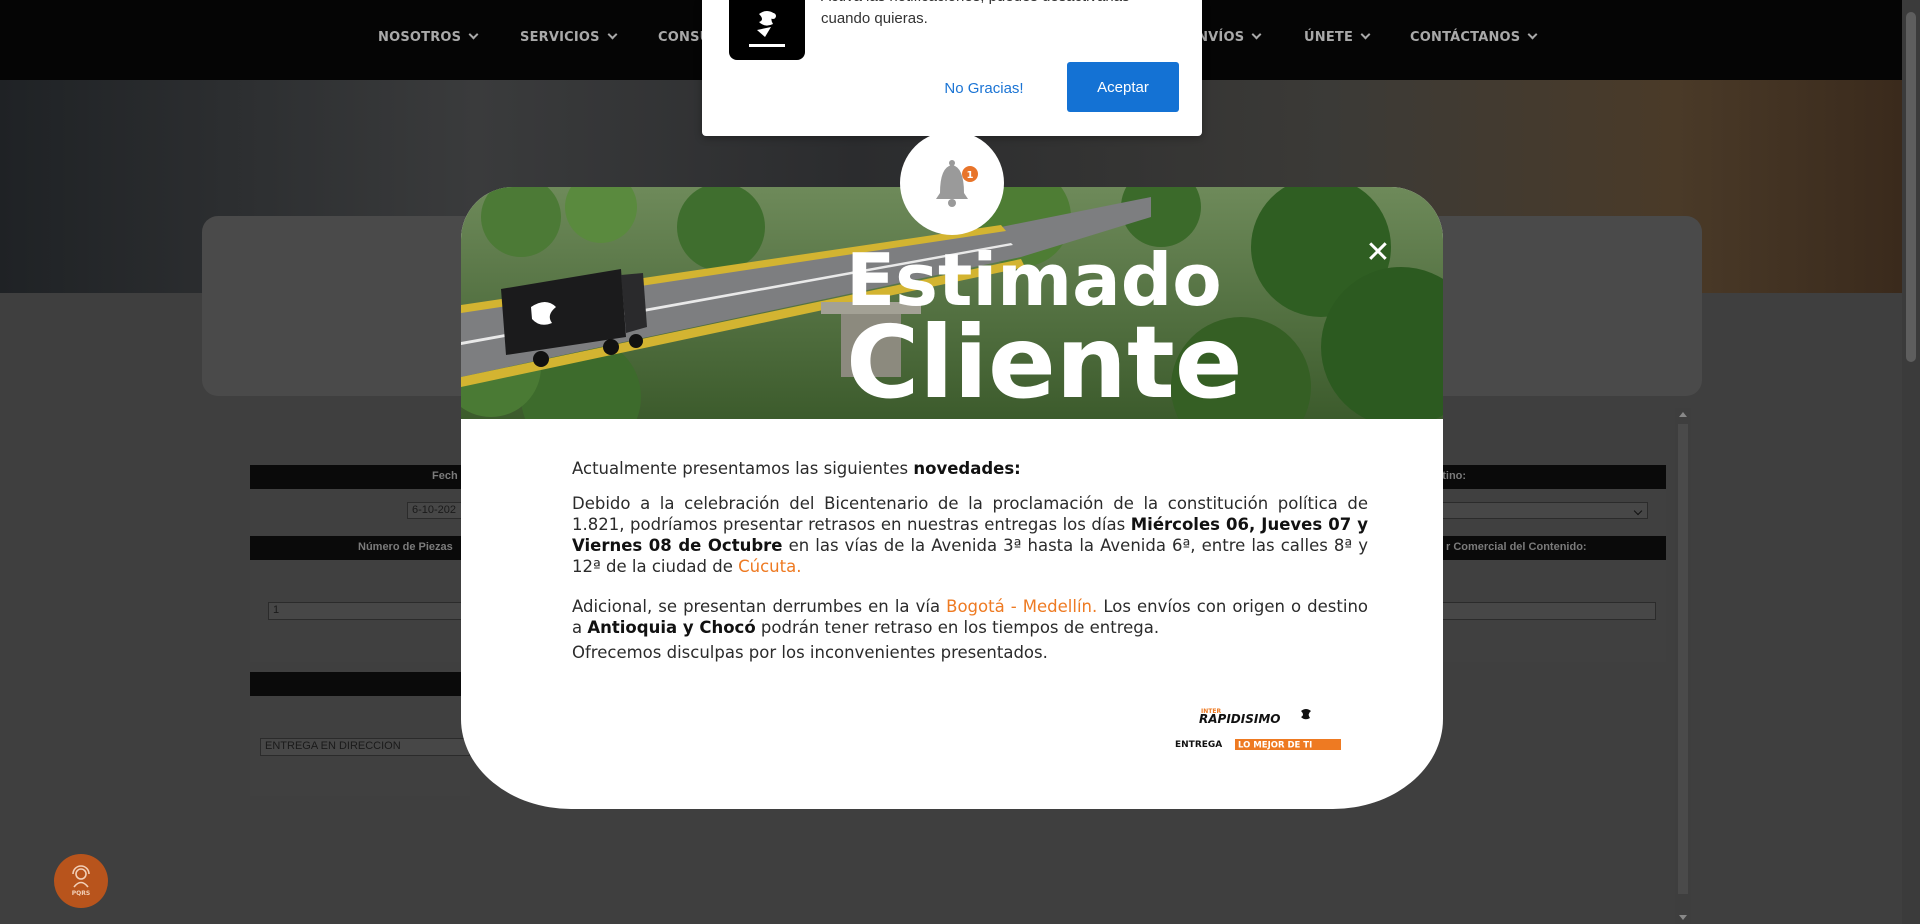  What do you see at coordinates (1543, 611) in the screenshot?
I see `declared-value-input` at bounding box center [1543, 611].